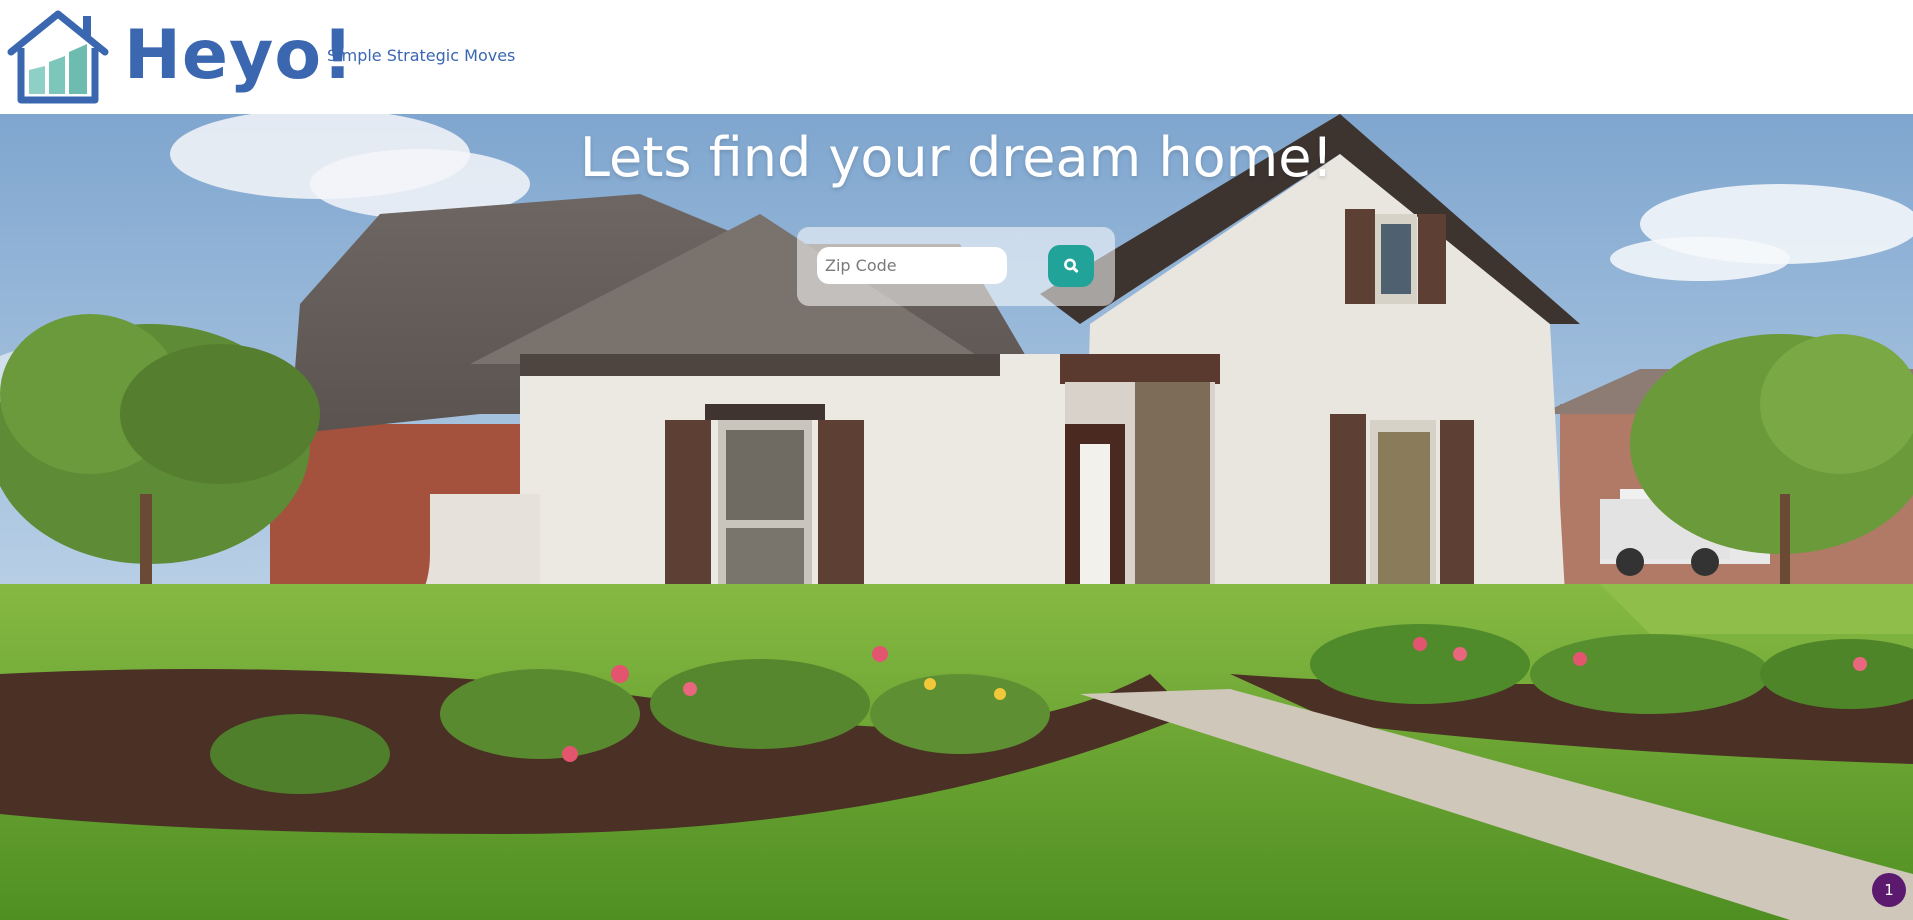 The width and height of the screenshot is (1913, 920). I want to click on search-button, so click(1071, 266).